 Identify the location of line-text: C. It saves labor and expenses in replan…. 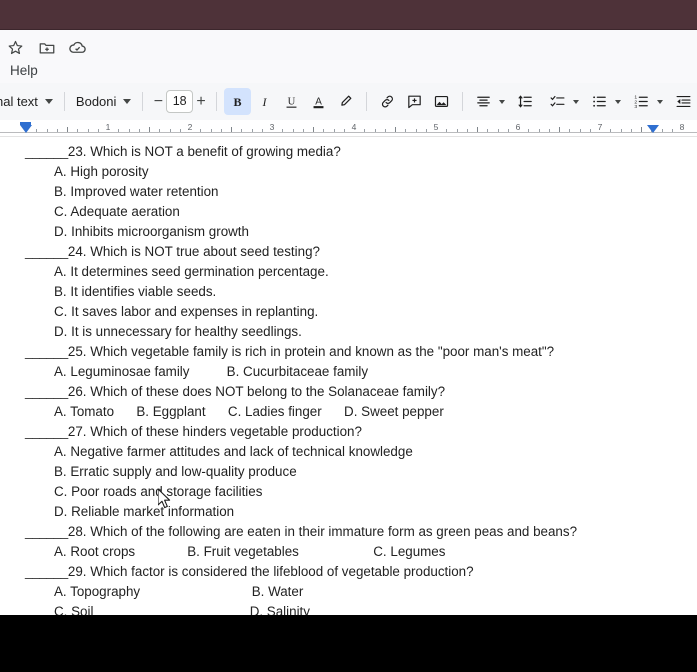
(186, 311).